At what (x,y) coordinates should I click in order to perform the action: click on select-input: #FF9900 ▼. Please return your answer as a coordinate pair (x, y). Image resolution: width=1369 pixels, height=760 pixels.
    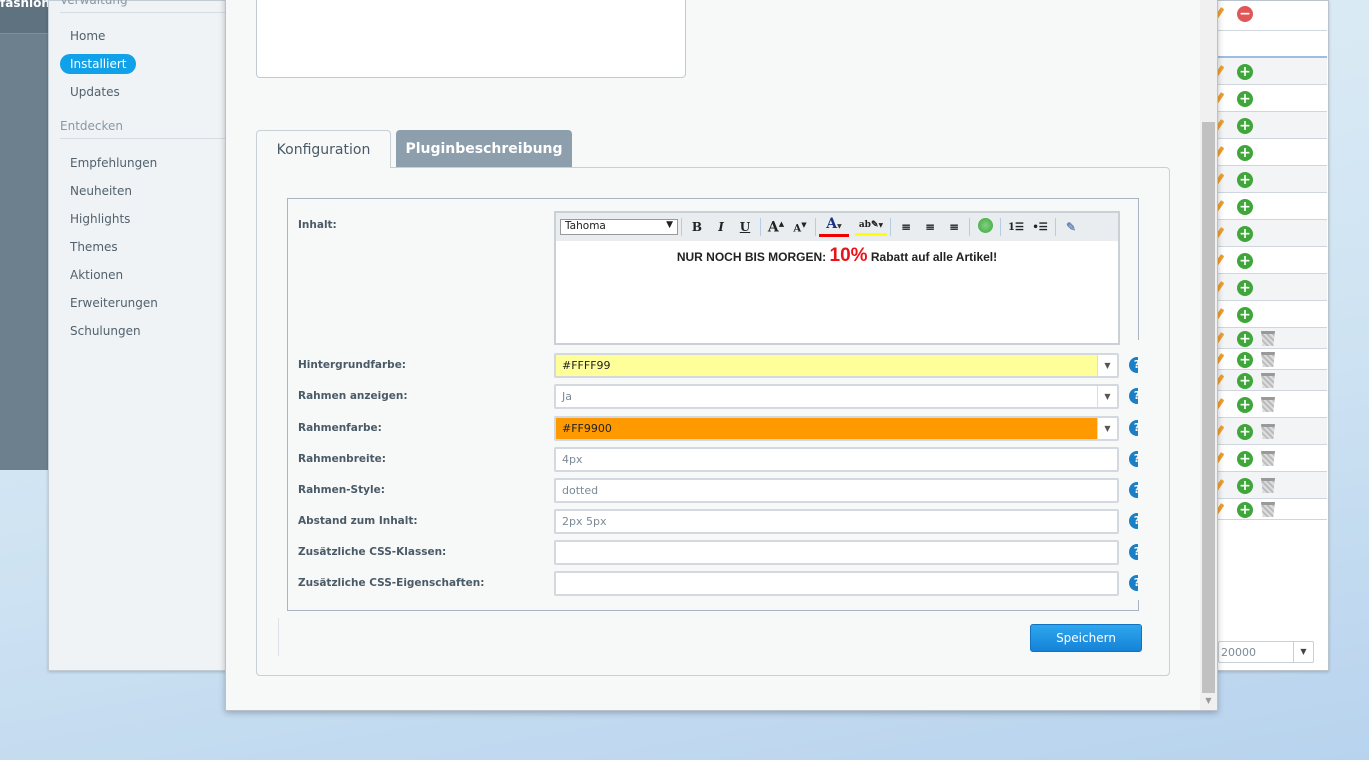
    Looking at the image, I should click on (836, 428).